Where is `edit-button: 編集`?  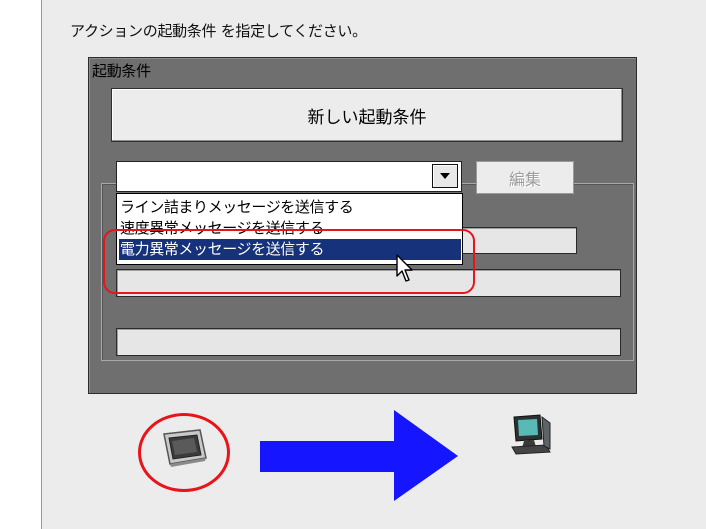
edit-button: 編集 is located at coordinates (525, 177).